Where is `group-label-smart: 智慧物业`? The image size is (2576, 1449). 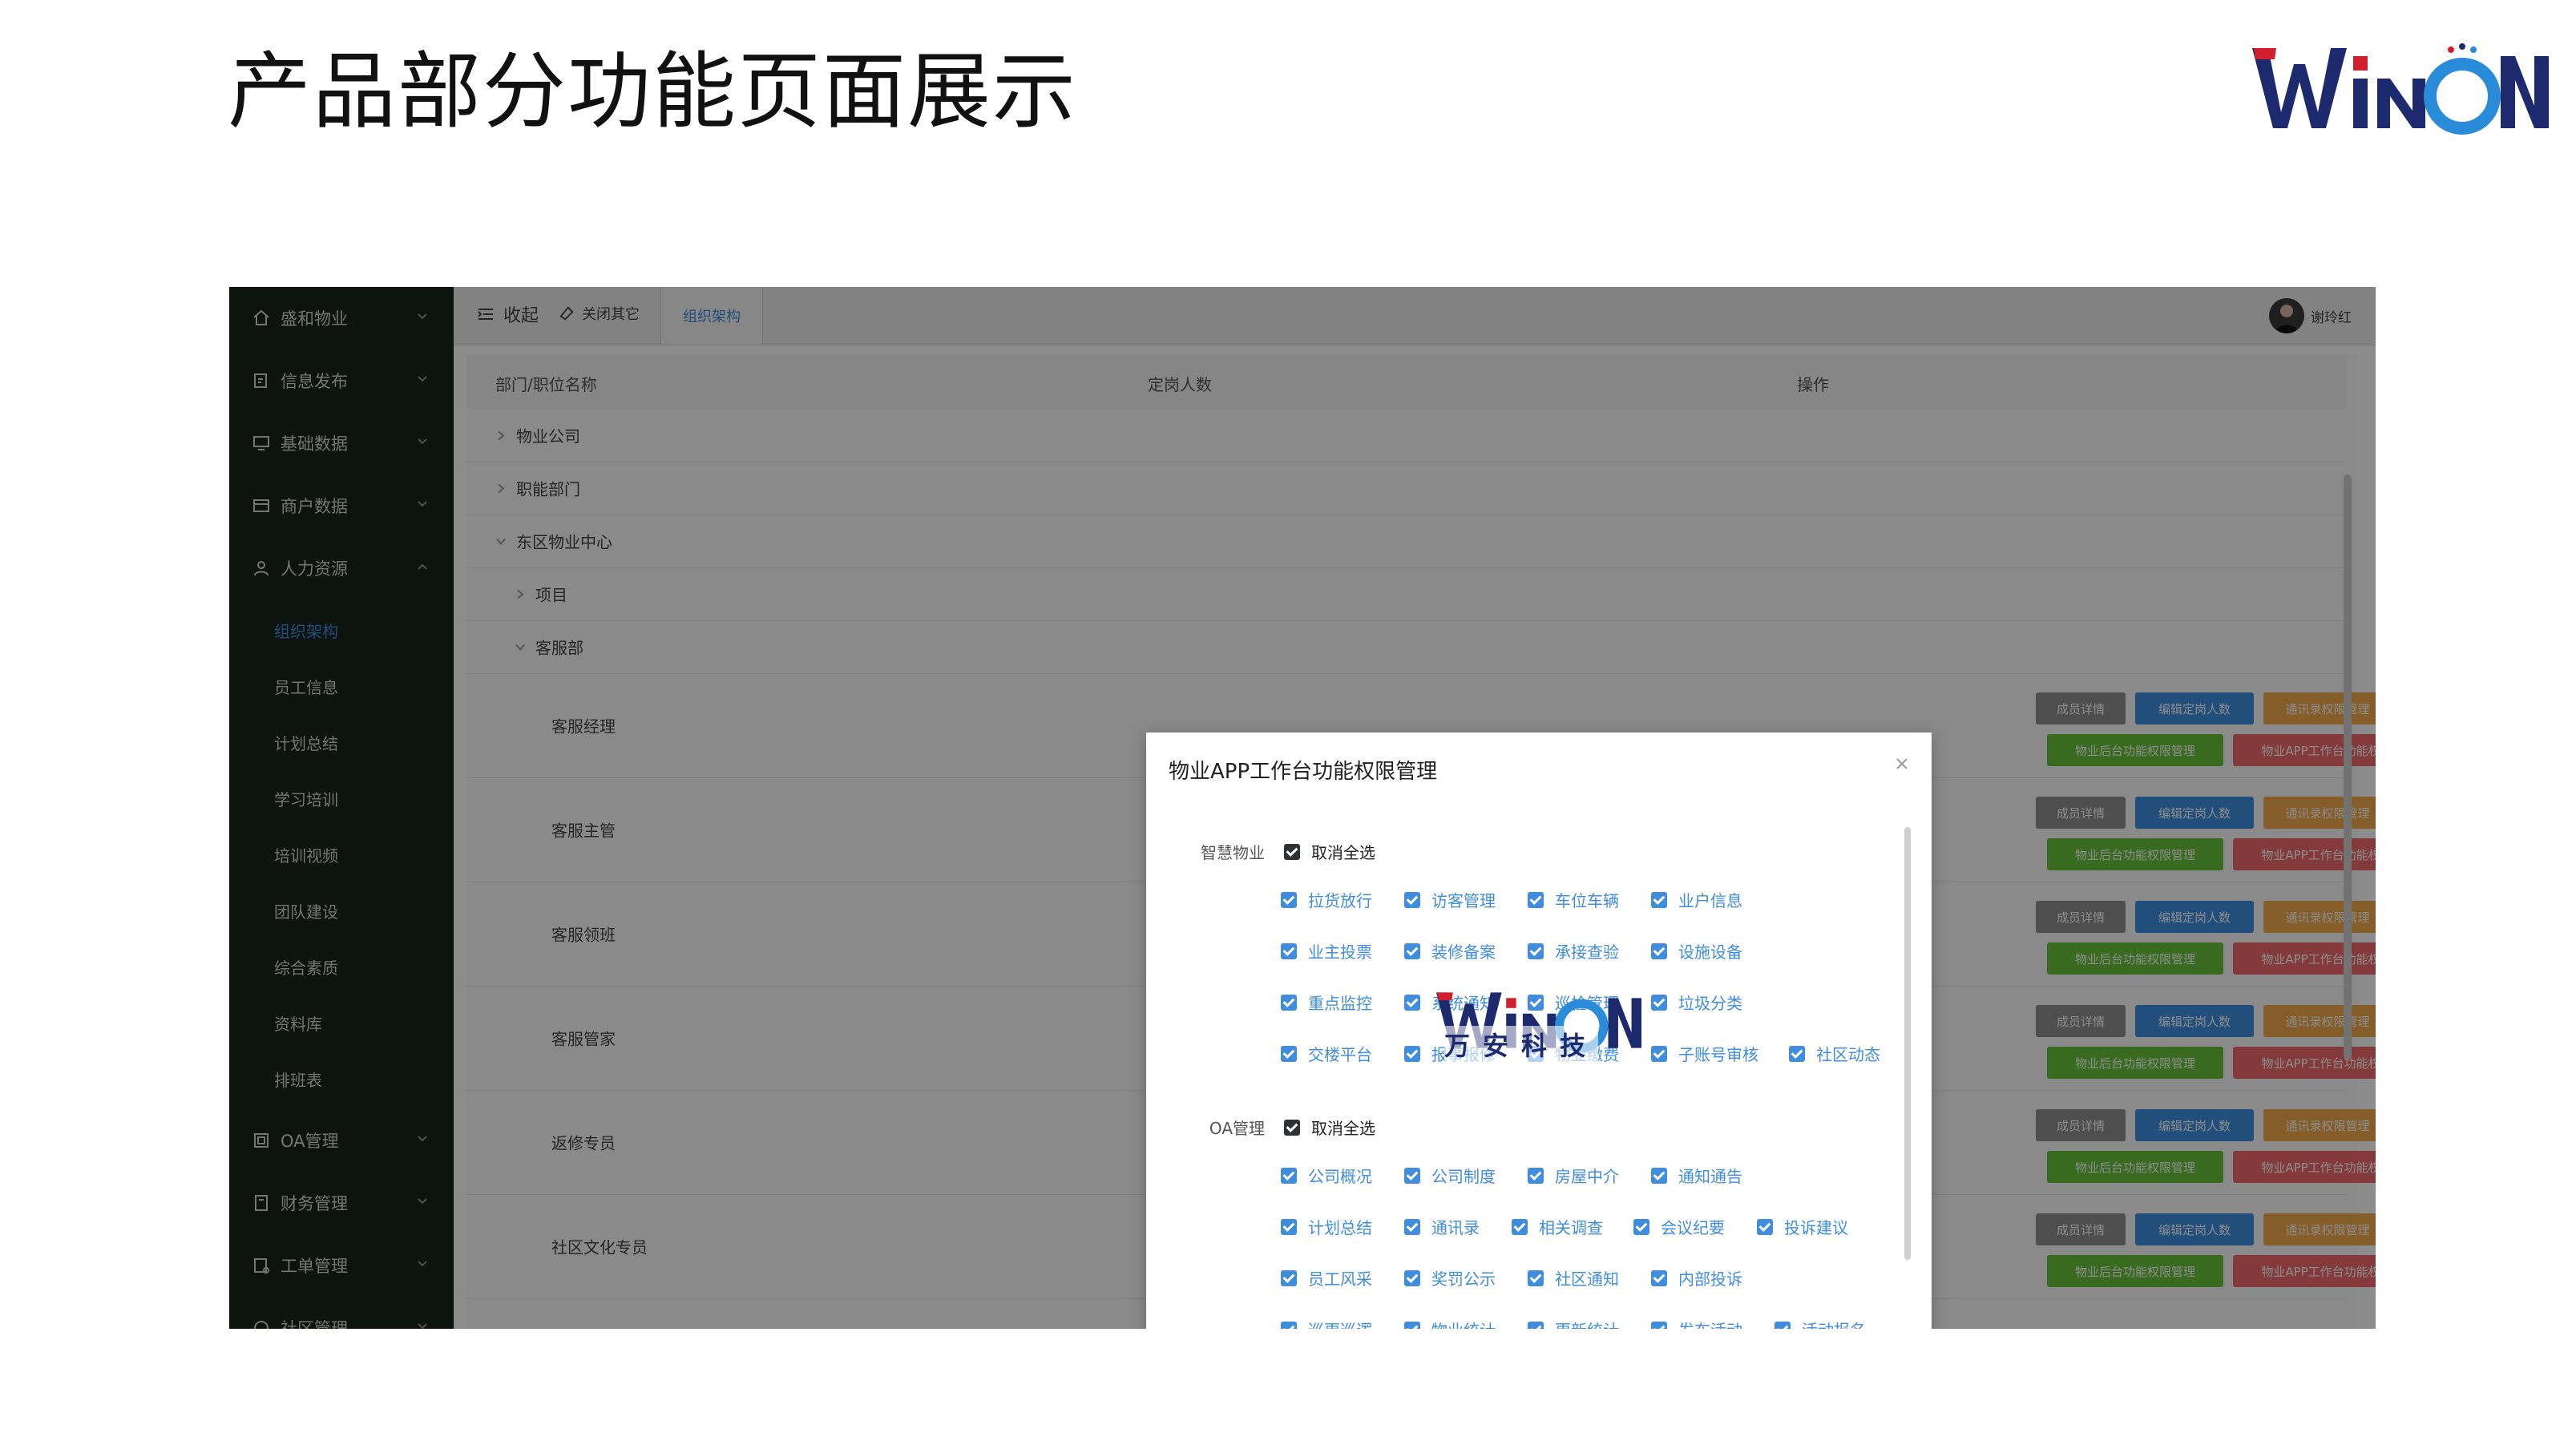
group-label-smart: 智慧物业 is located at coordinates (1233, 853).